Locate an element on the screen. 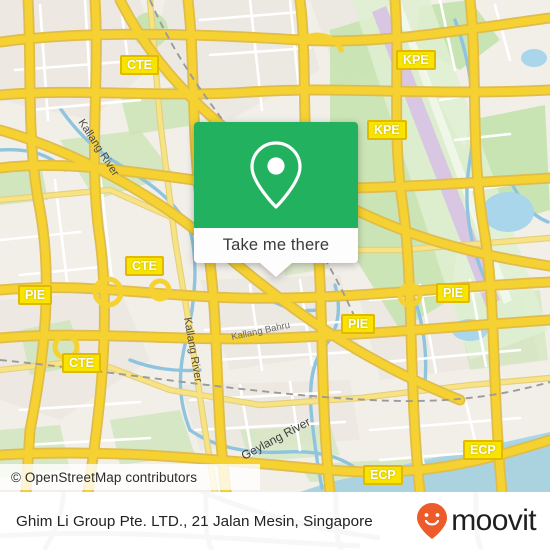 The width and height of the screenshot is (550, 550). callout-icon-panel is located at coordinates (276, 175).